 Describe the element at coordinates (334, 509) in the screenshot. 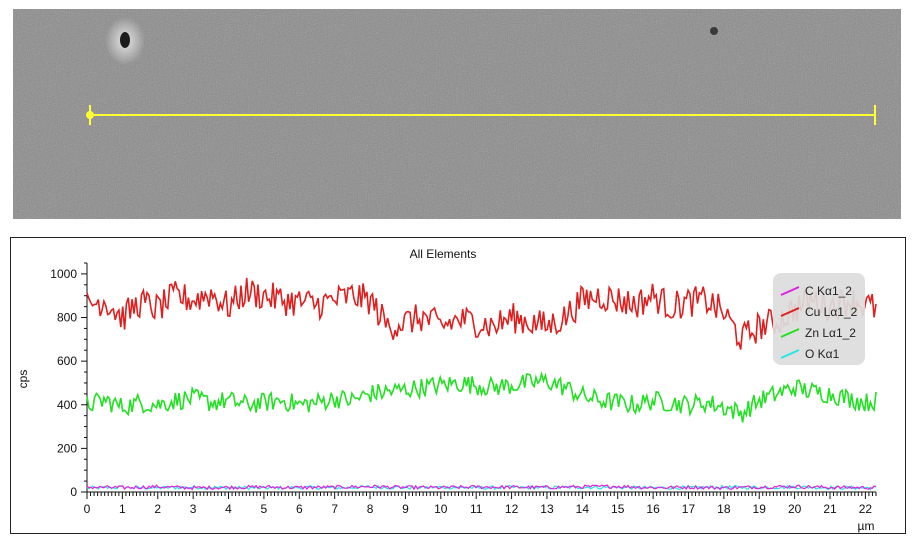

I see `x-tick-label: 7` at that location.